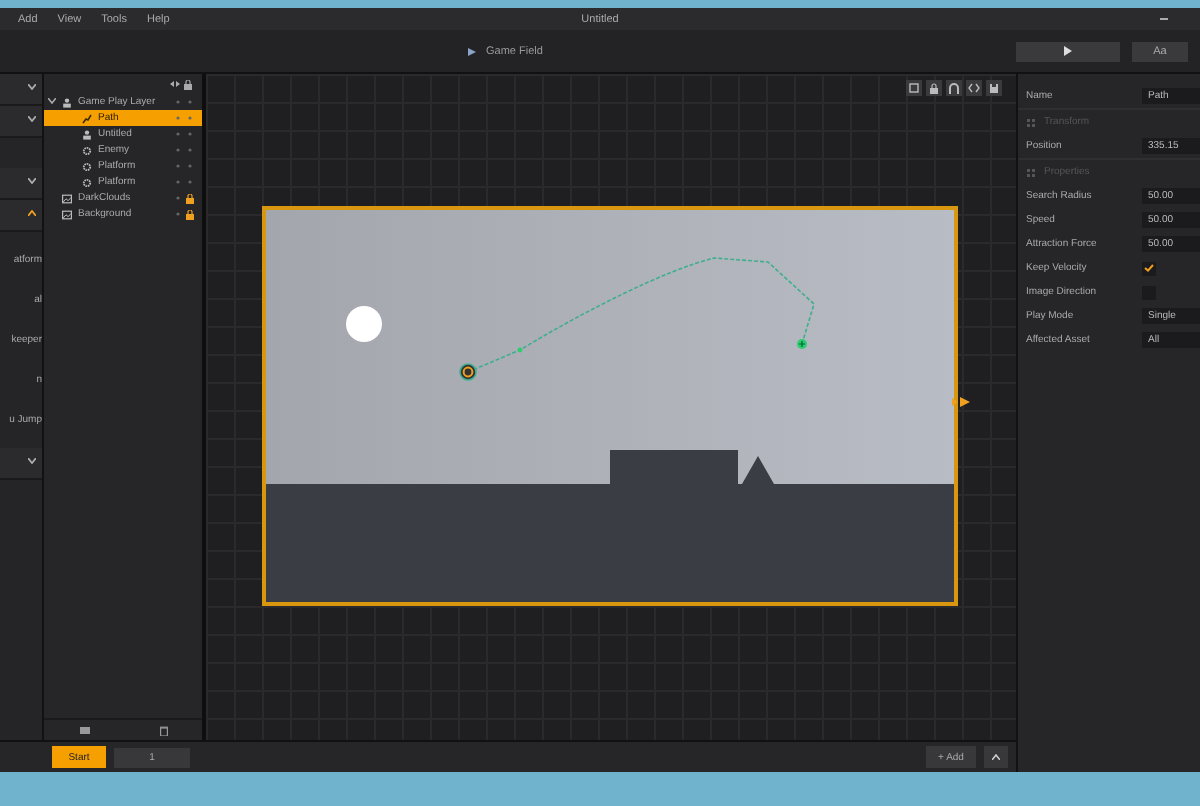 This screenshot has height=806, width=1200. I want to click on checkmark-icon, so click(1149, 268).